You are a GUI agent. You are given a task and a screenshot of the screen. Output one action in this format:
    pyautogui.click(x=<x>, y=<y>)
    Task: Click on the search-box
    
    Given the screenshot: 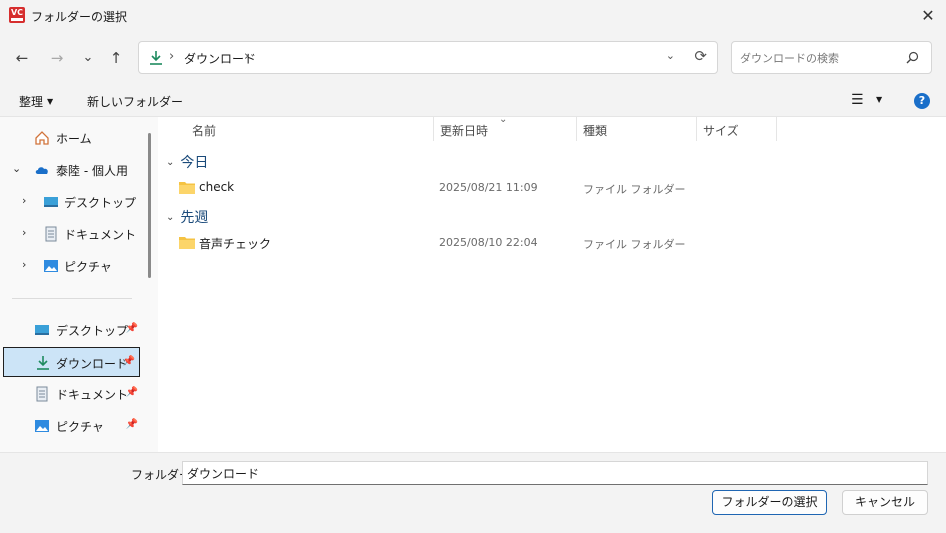 What is the action you would take?
    pyautogui.click(x=831, y=57)
    